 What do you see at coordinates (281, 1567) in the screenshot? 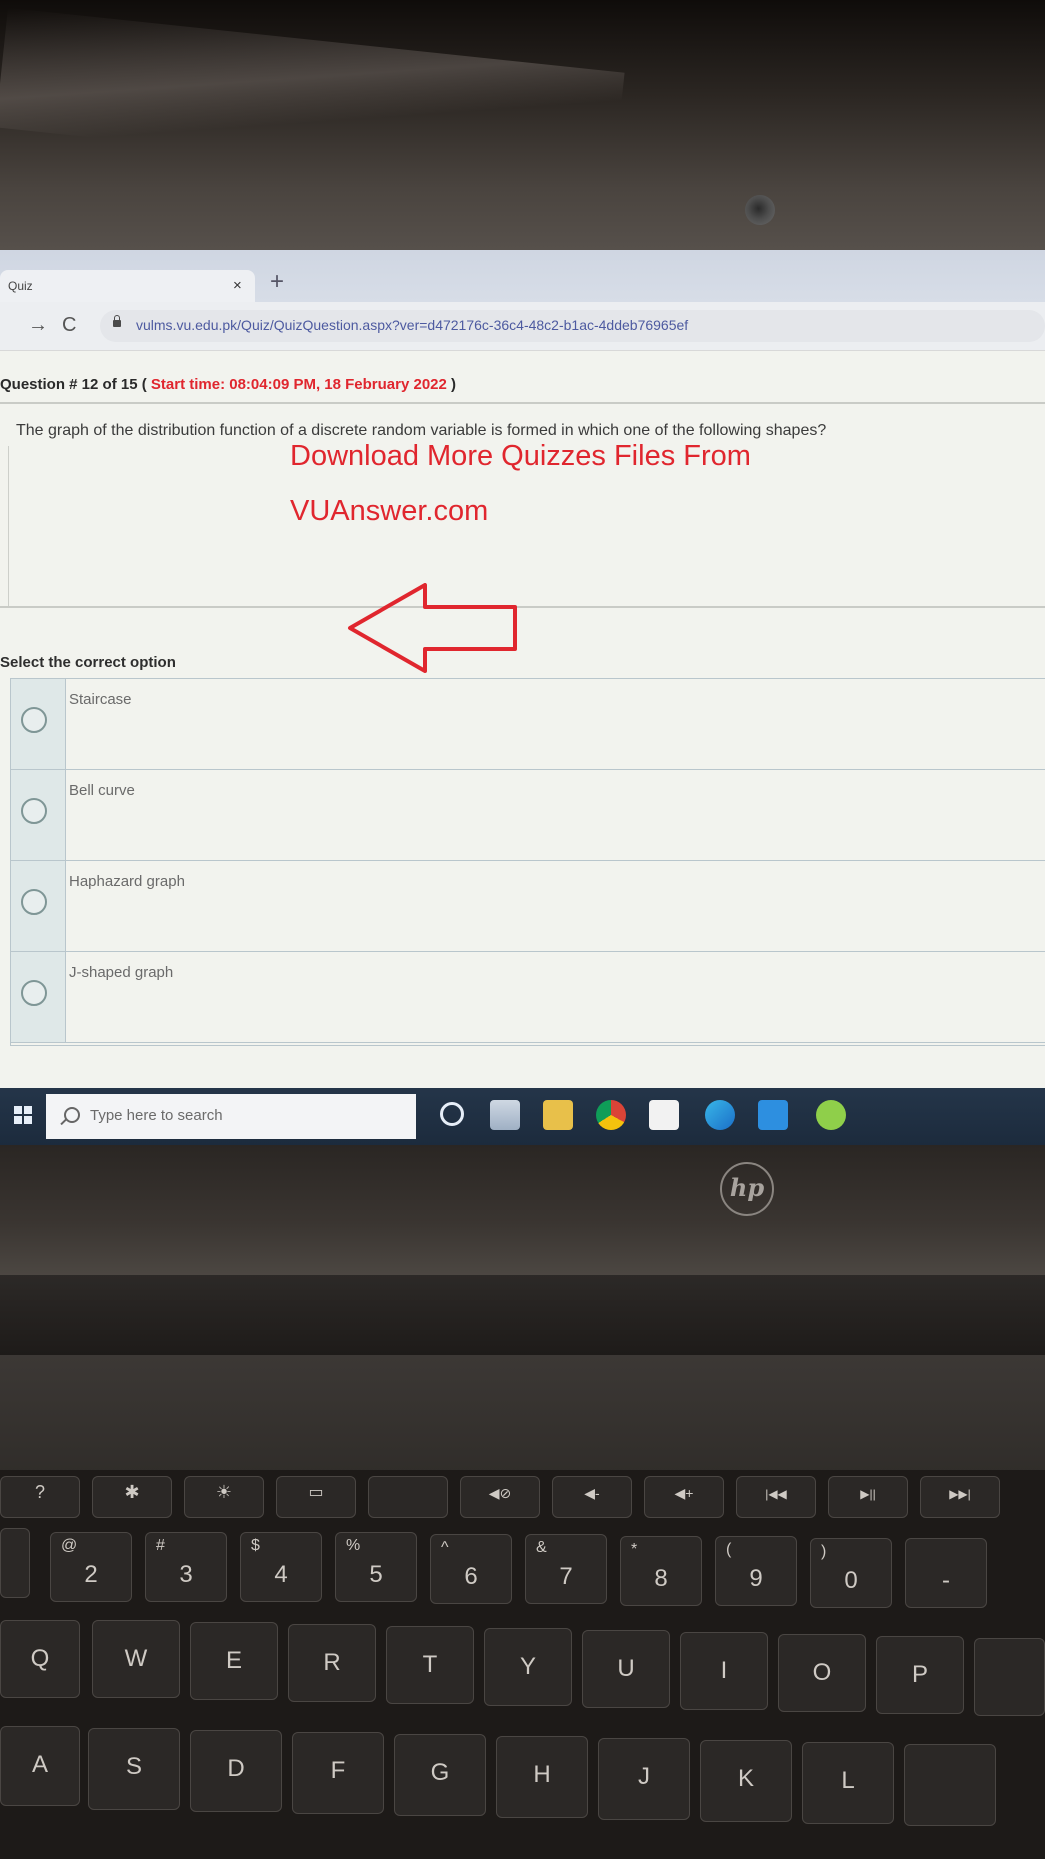
I see `key-4: $4` at bounding box center [281, 1567].